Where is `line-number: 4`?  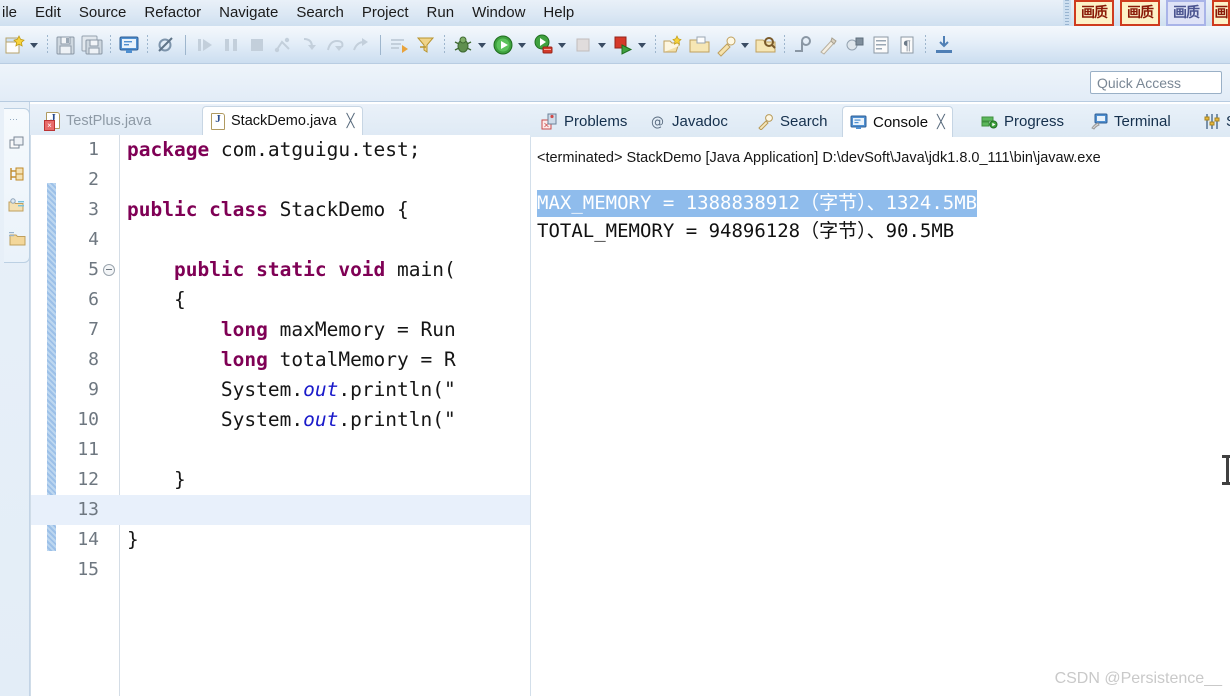
line-number: 4 is located at coordinates (93, 239).